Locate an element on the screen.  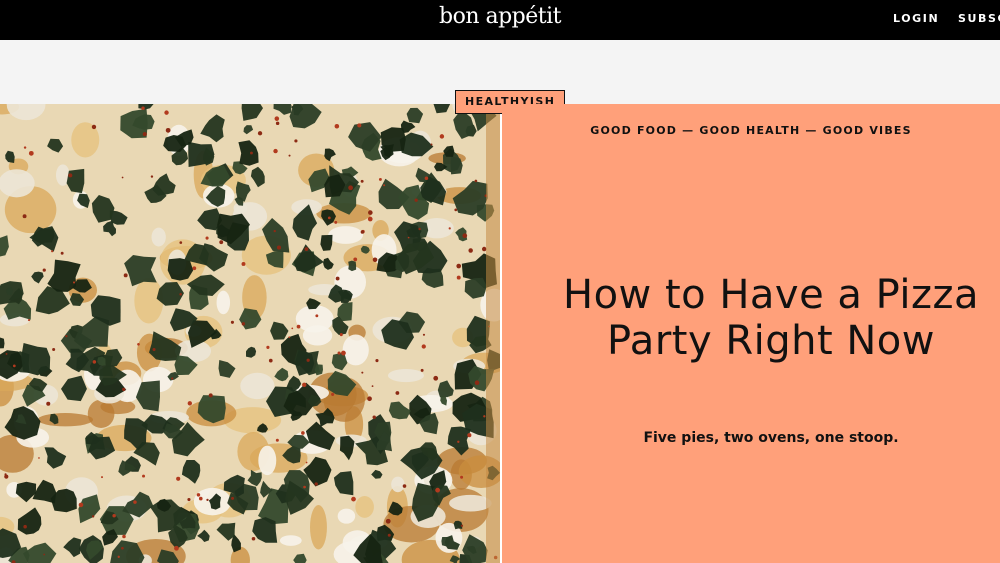
article-dek: Five pies, two ovens, one stoop. is located at coordinates (771, 438).